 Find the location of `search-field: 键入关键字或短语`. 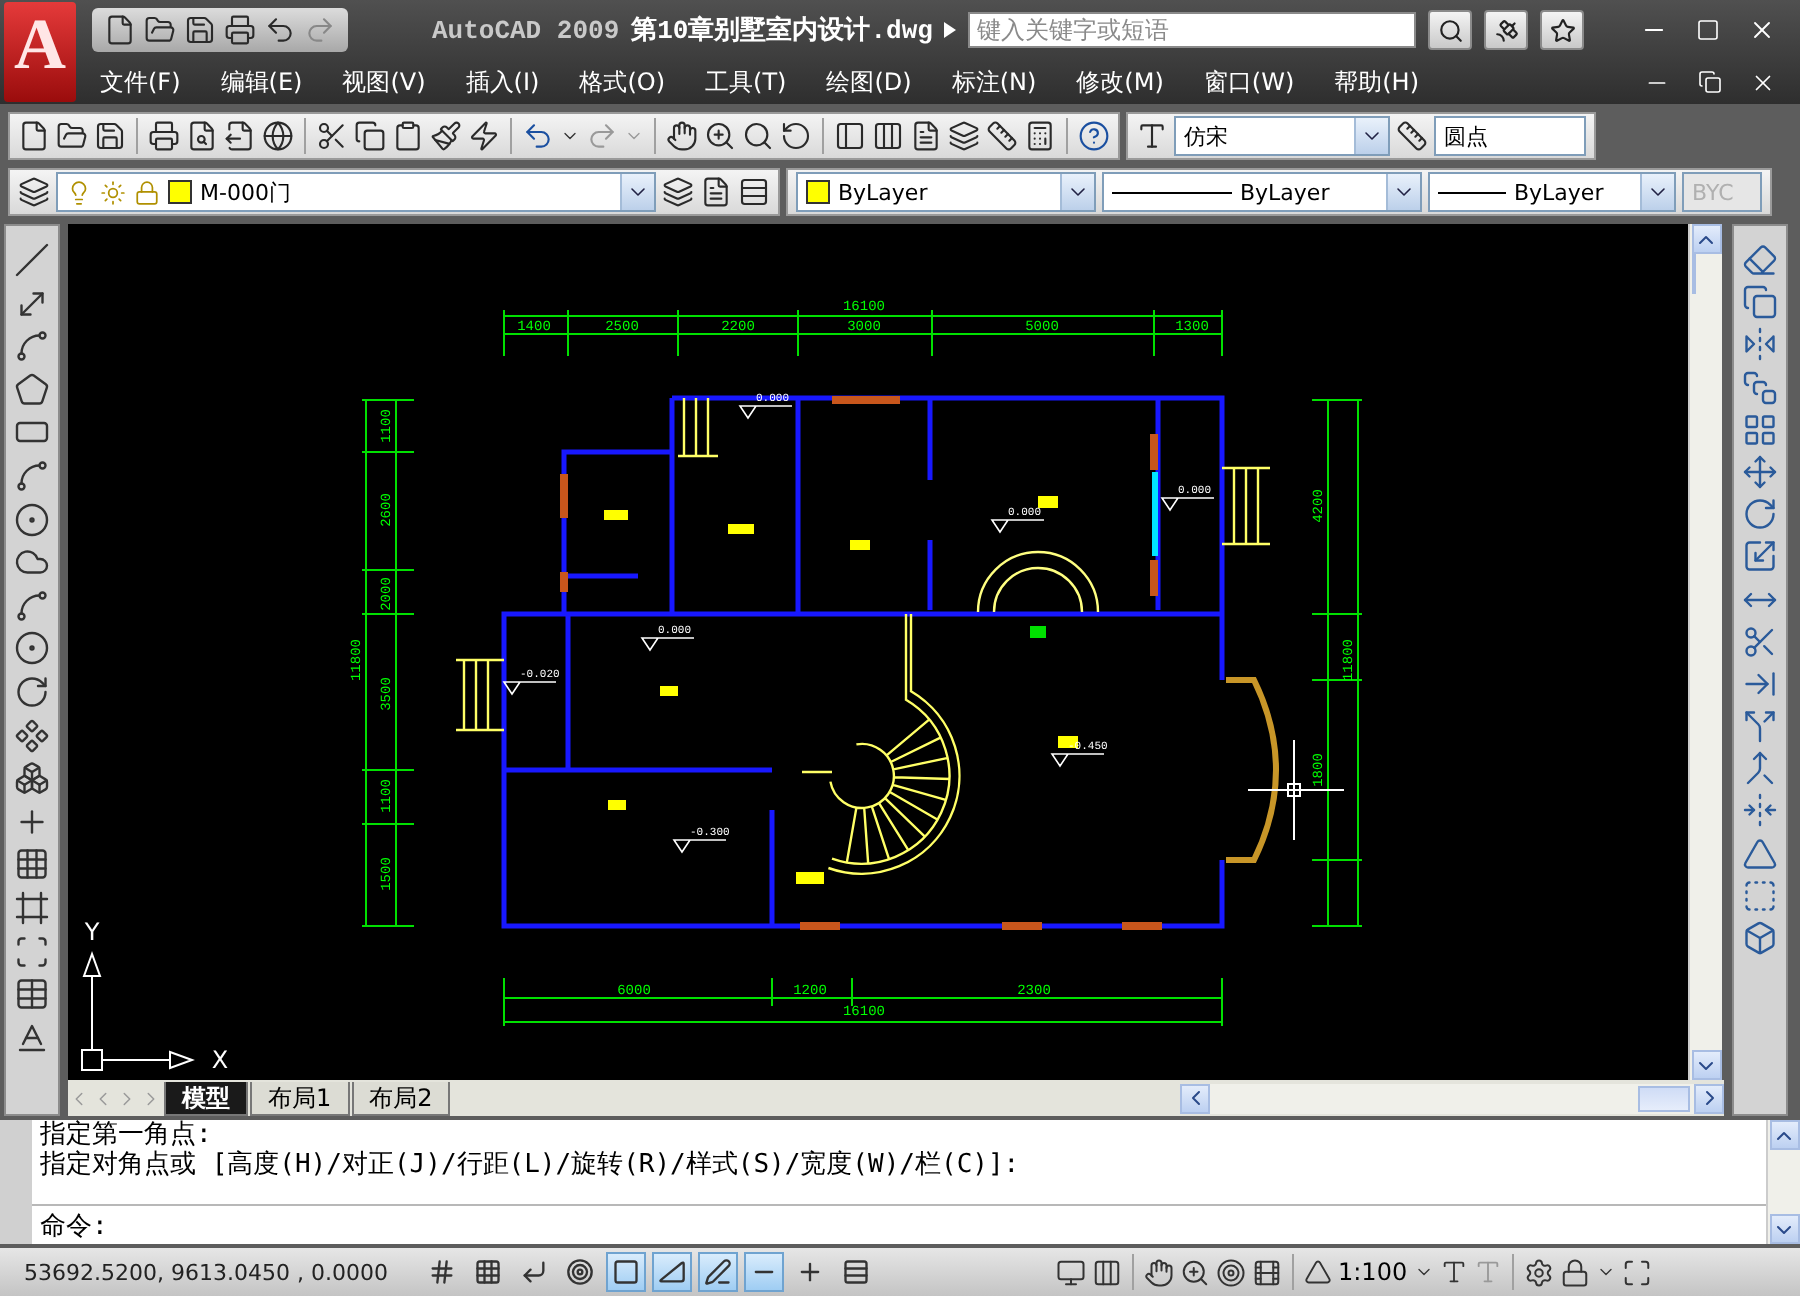

search-field: 键入关键字或短语 is located at coordinates (1192, 30).